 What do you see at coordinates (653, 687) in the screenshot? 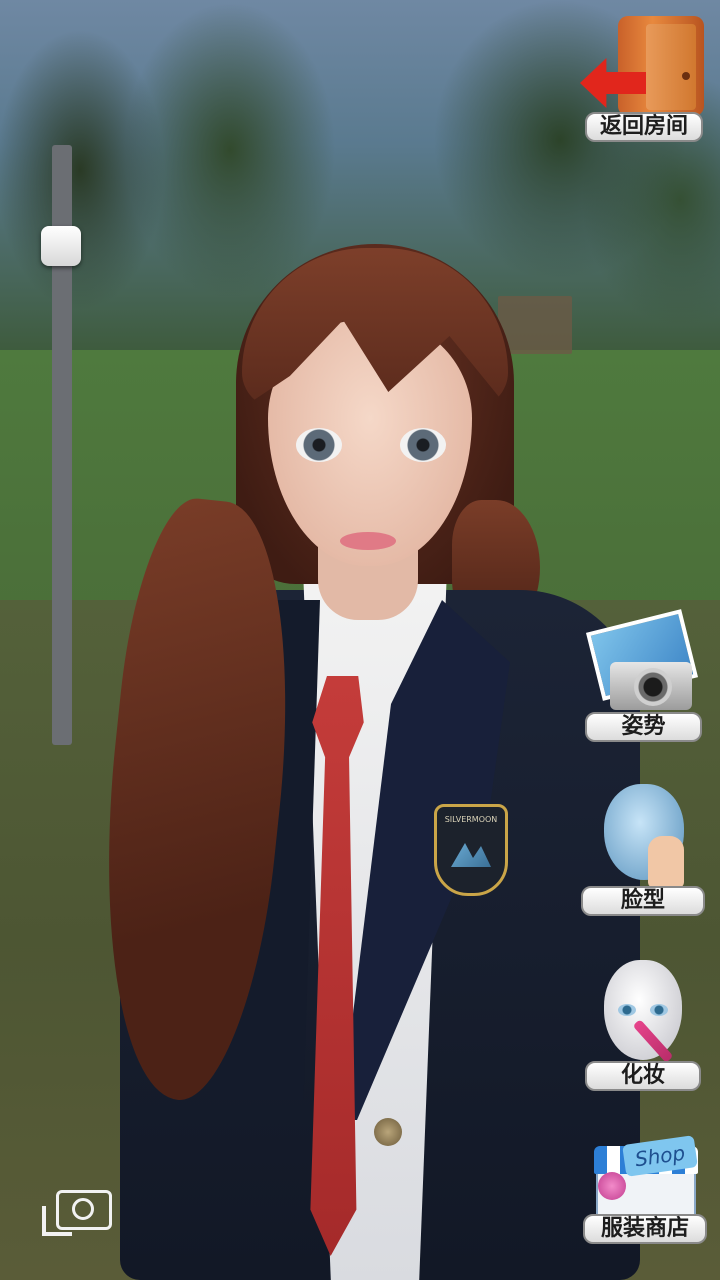
I see `camera-lens-icon` at bounding box center [653, 687].